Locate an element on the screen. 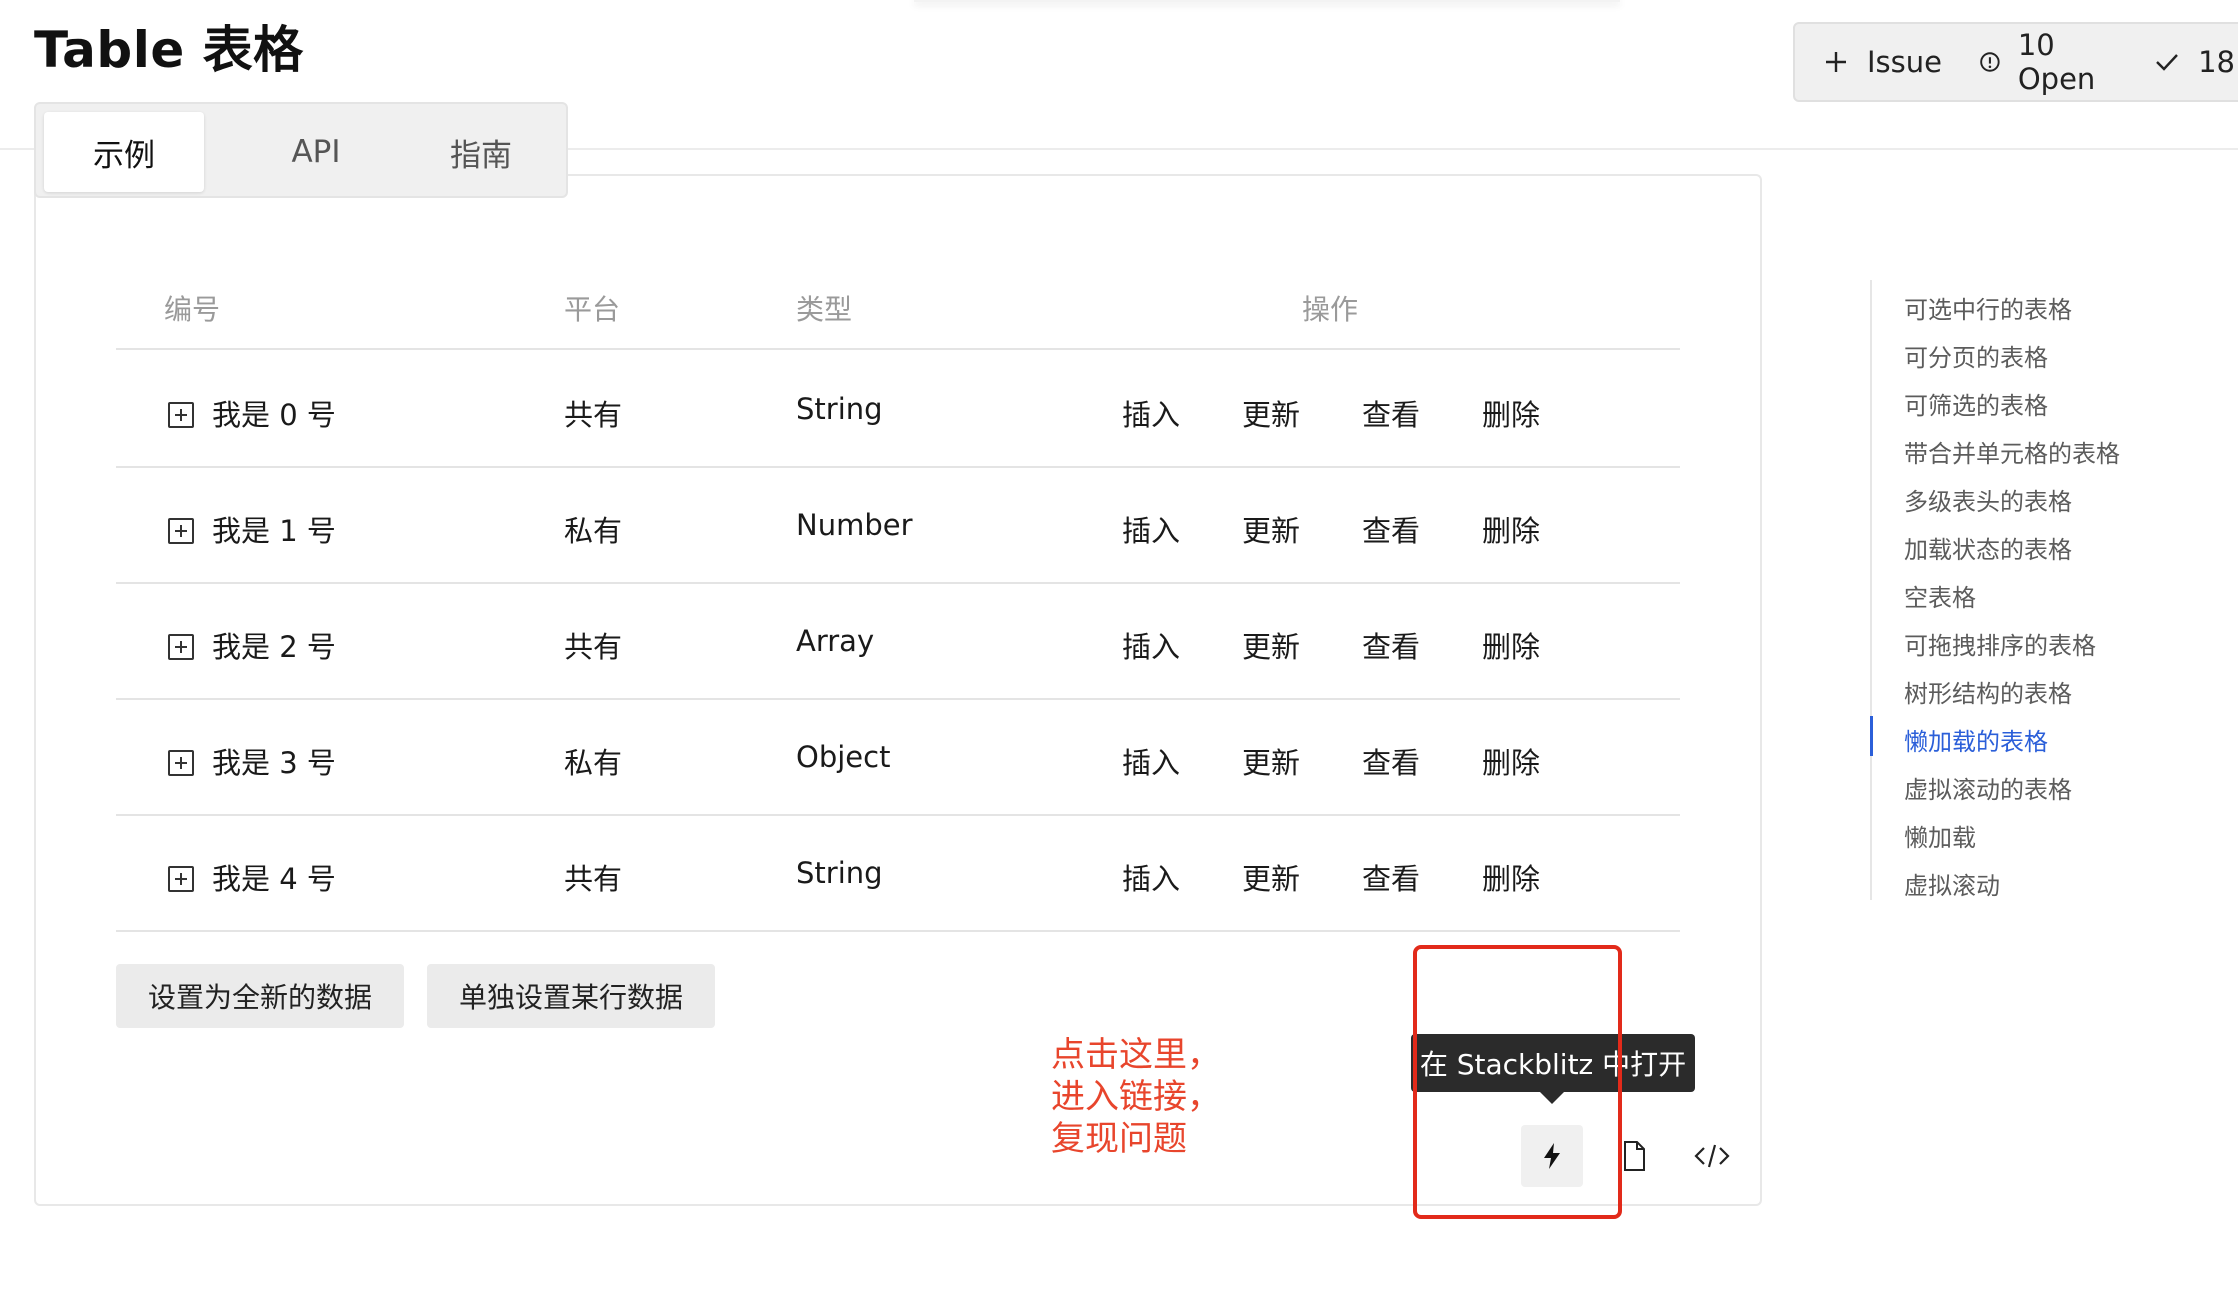  toc-item: 可分页的表格 is located at coordinates (1976, 355).